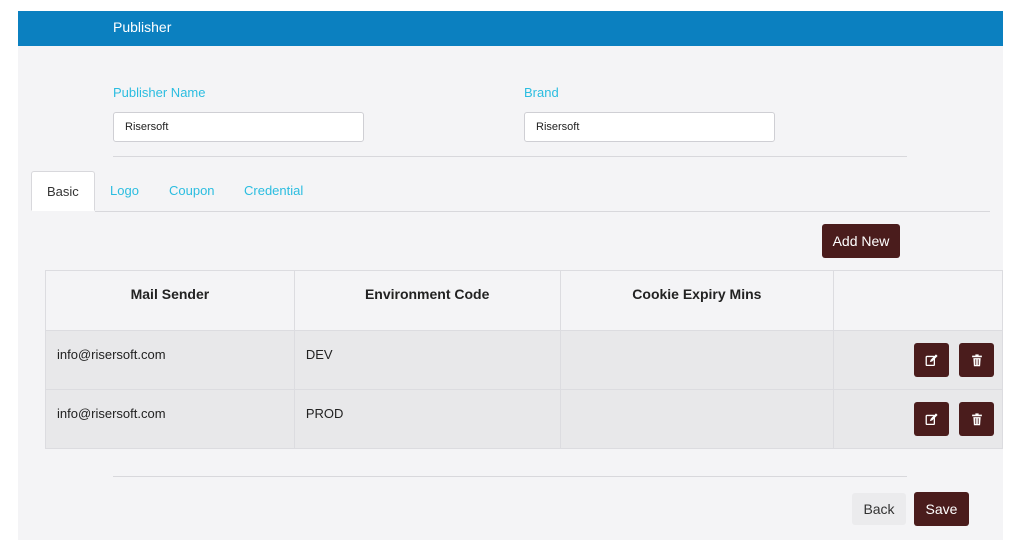 This screenshot has width=1024, height=550. What do you see at coordinates (142, 27) in the screenshot?
I see `page-title: Publisher` at bounding box center [142, 27].